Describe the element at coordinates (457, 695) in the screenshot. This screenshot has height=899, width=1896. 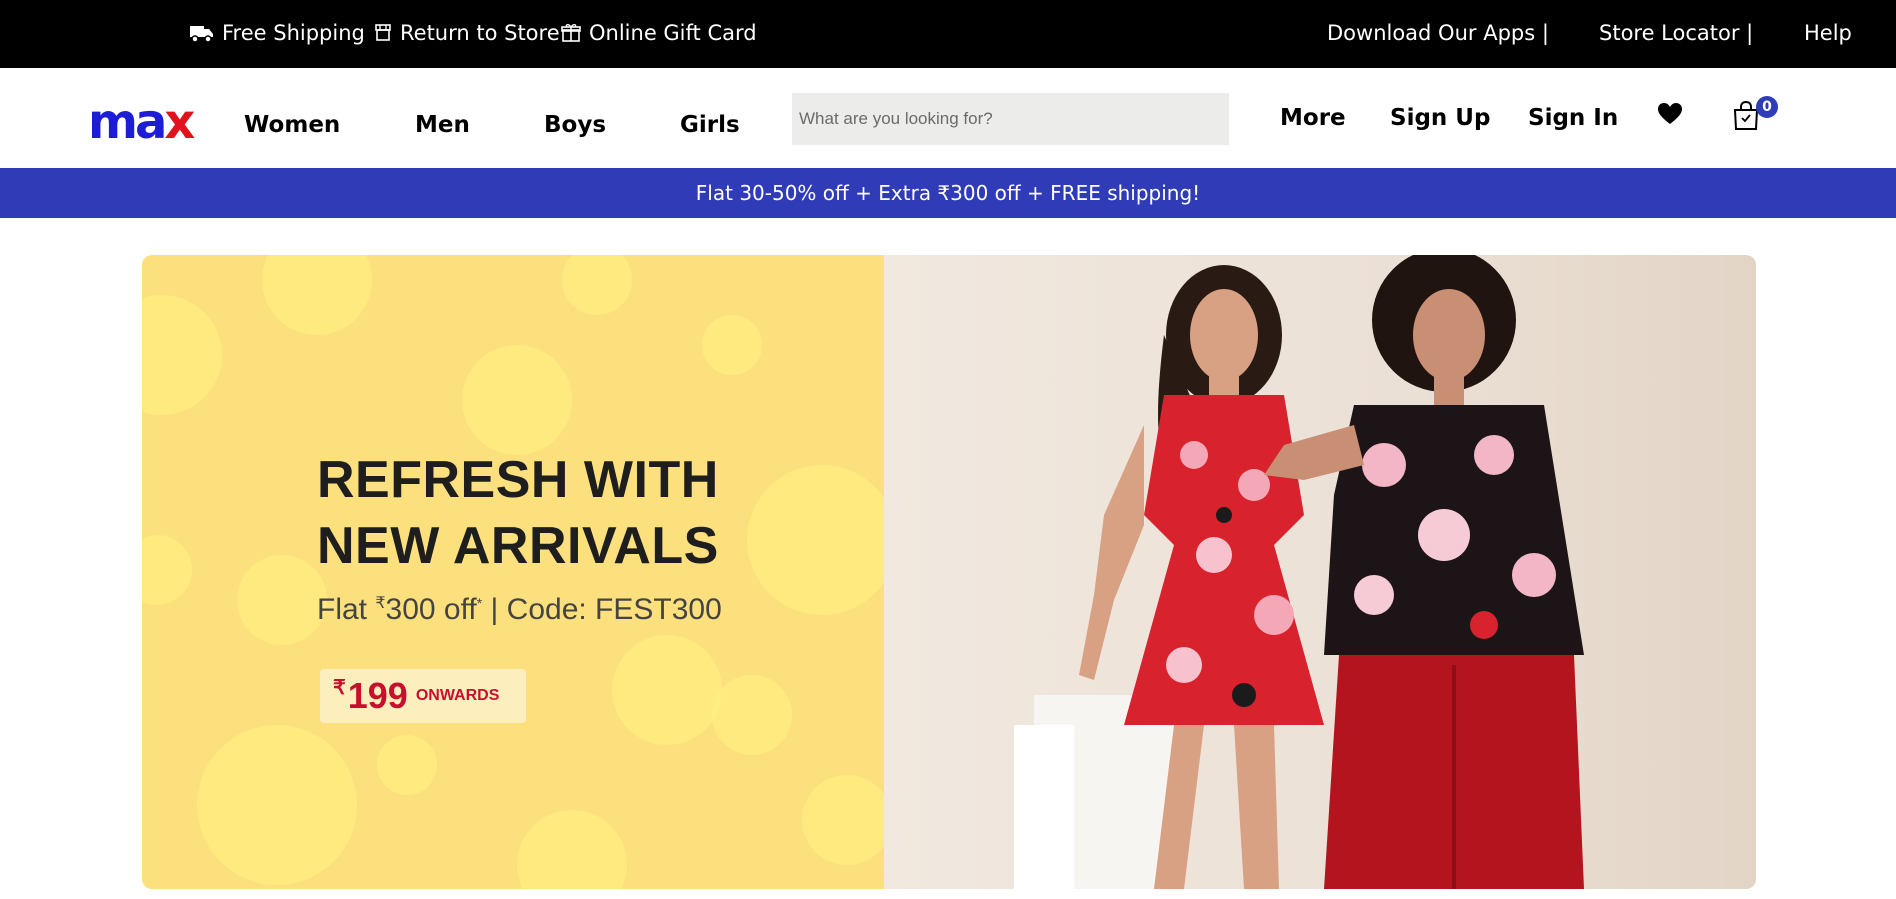
I see `price-suffix: ONWARDS` at that location.